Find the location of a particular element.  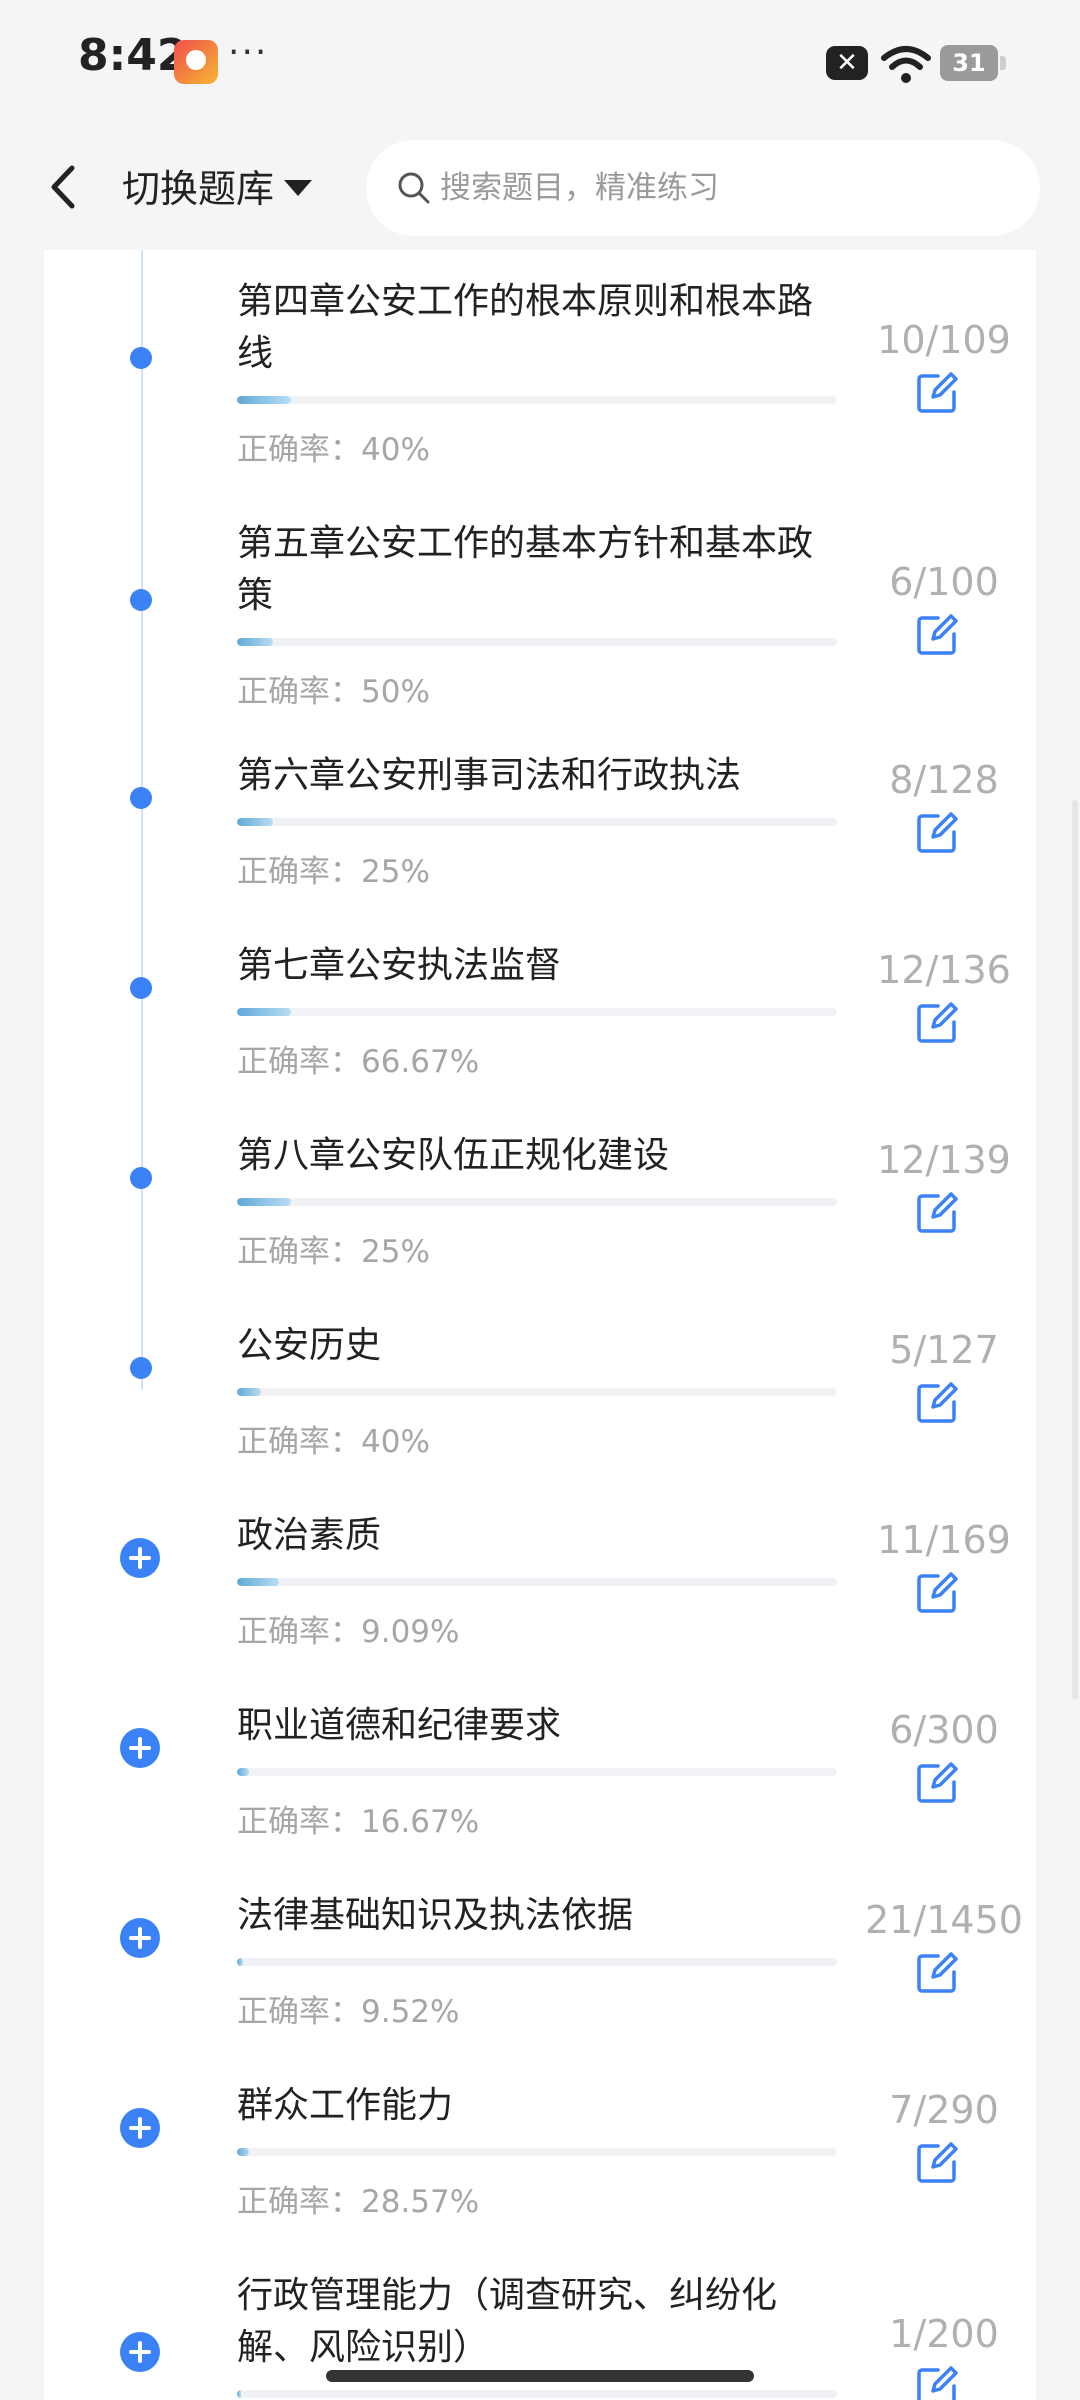

chapter-row: 第七章公安执法监督正确率：66.67% 12/136 is located at coordinates (540, 1035).